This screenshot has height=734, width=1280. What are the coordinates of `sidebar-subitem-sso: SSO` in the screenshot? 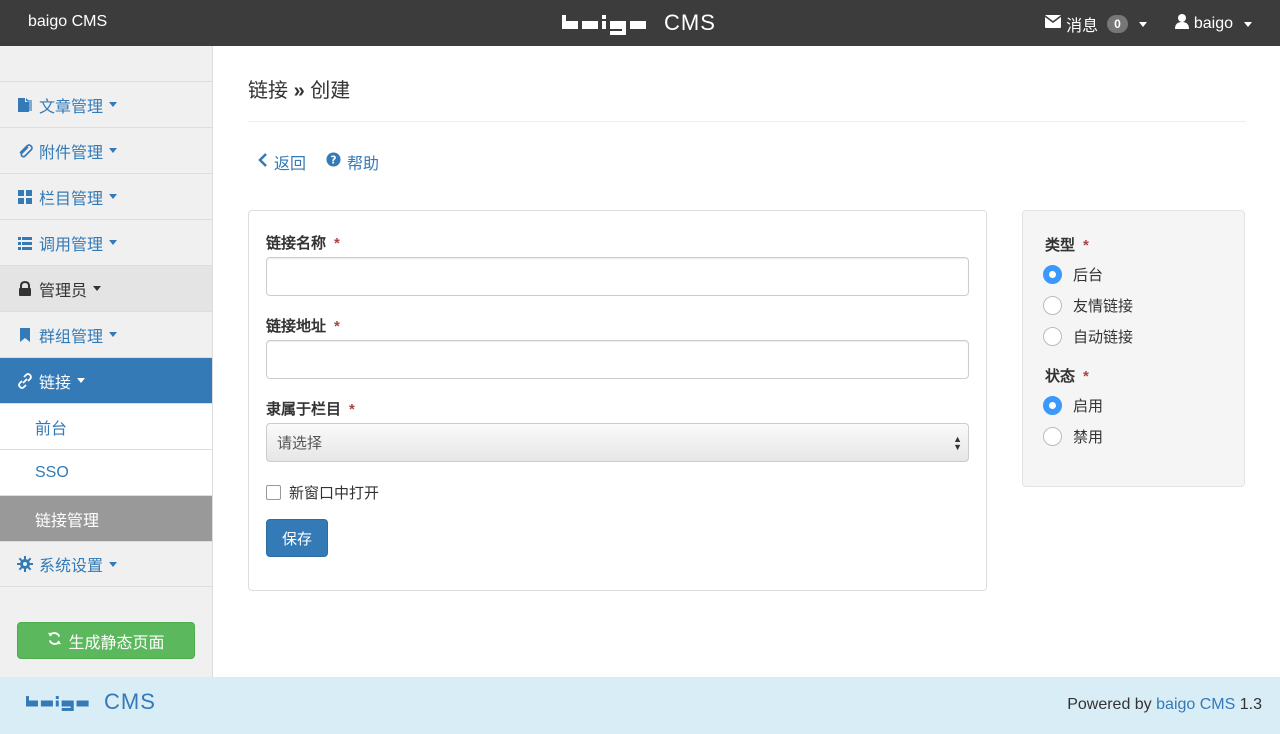 It's located at (106, 472).